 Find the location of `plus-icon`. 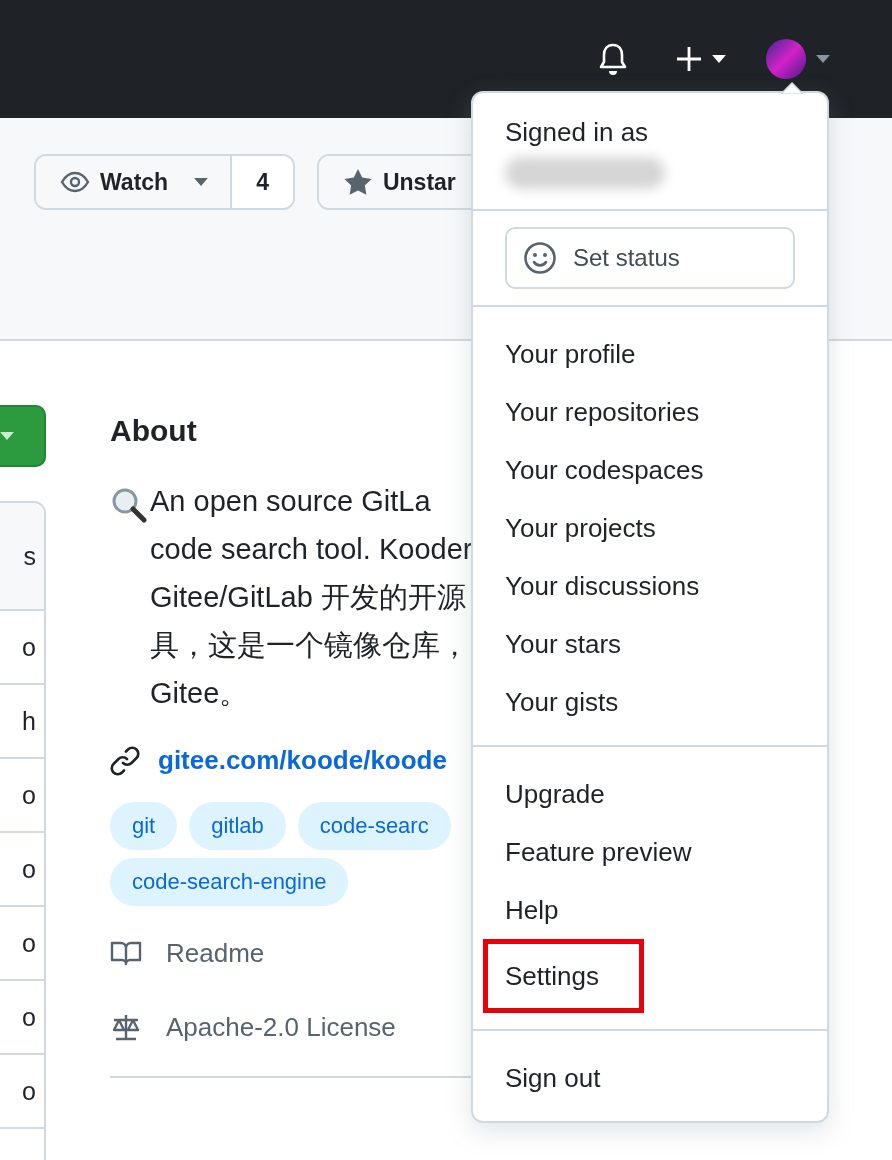

plus-icon is located at coordinates (689, 59).